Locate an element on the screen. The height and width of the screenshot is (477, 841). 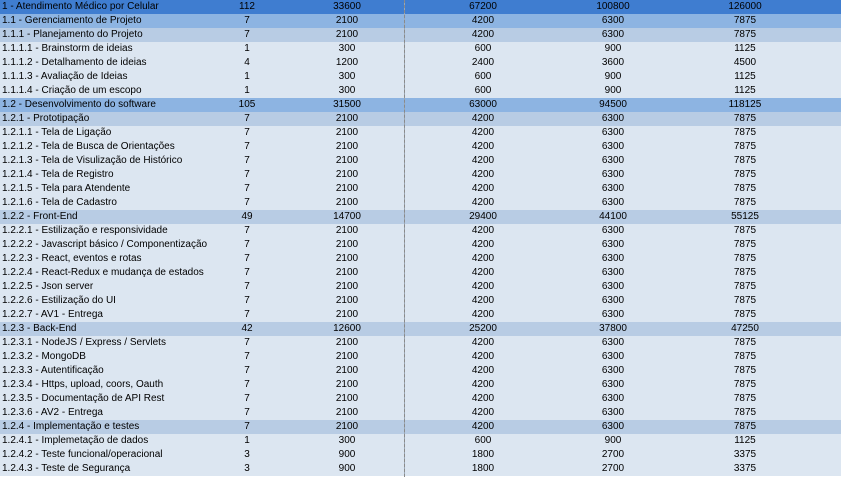
value-cell: 2700 is located at coordinates (613, 469).